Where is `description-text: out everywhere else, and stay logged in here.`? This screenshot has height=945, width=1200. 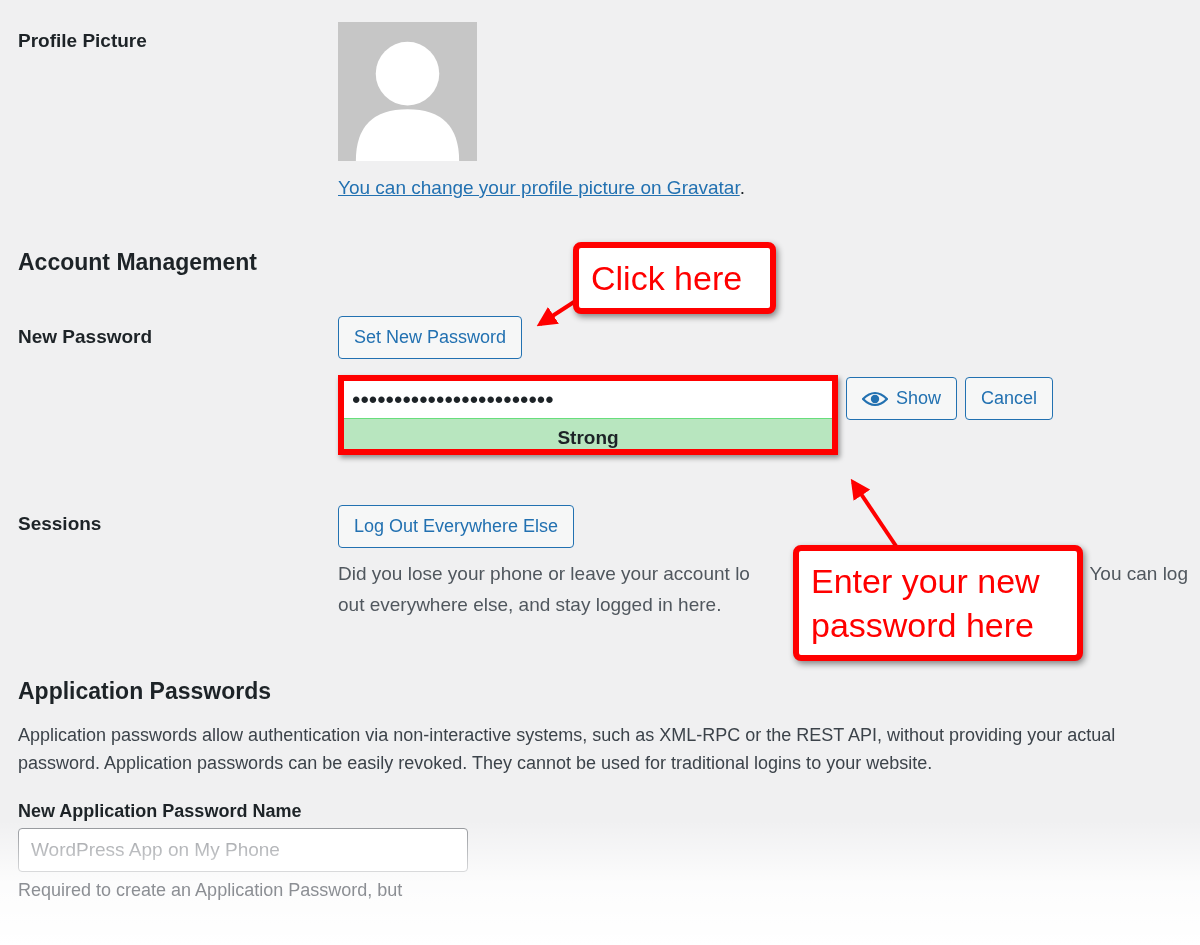
description-text: out everywhere else, and stay logged in here. is located at coordinates (530, 605).